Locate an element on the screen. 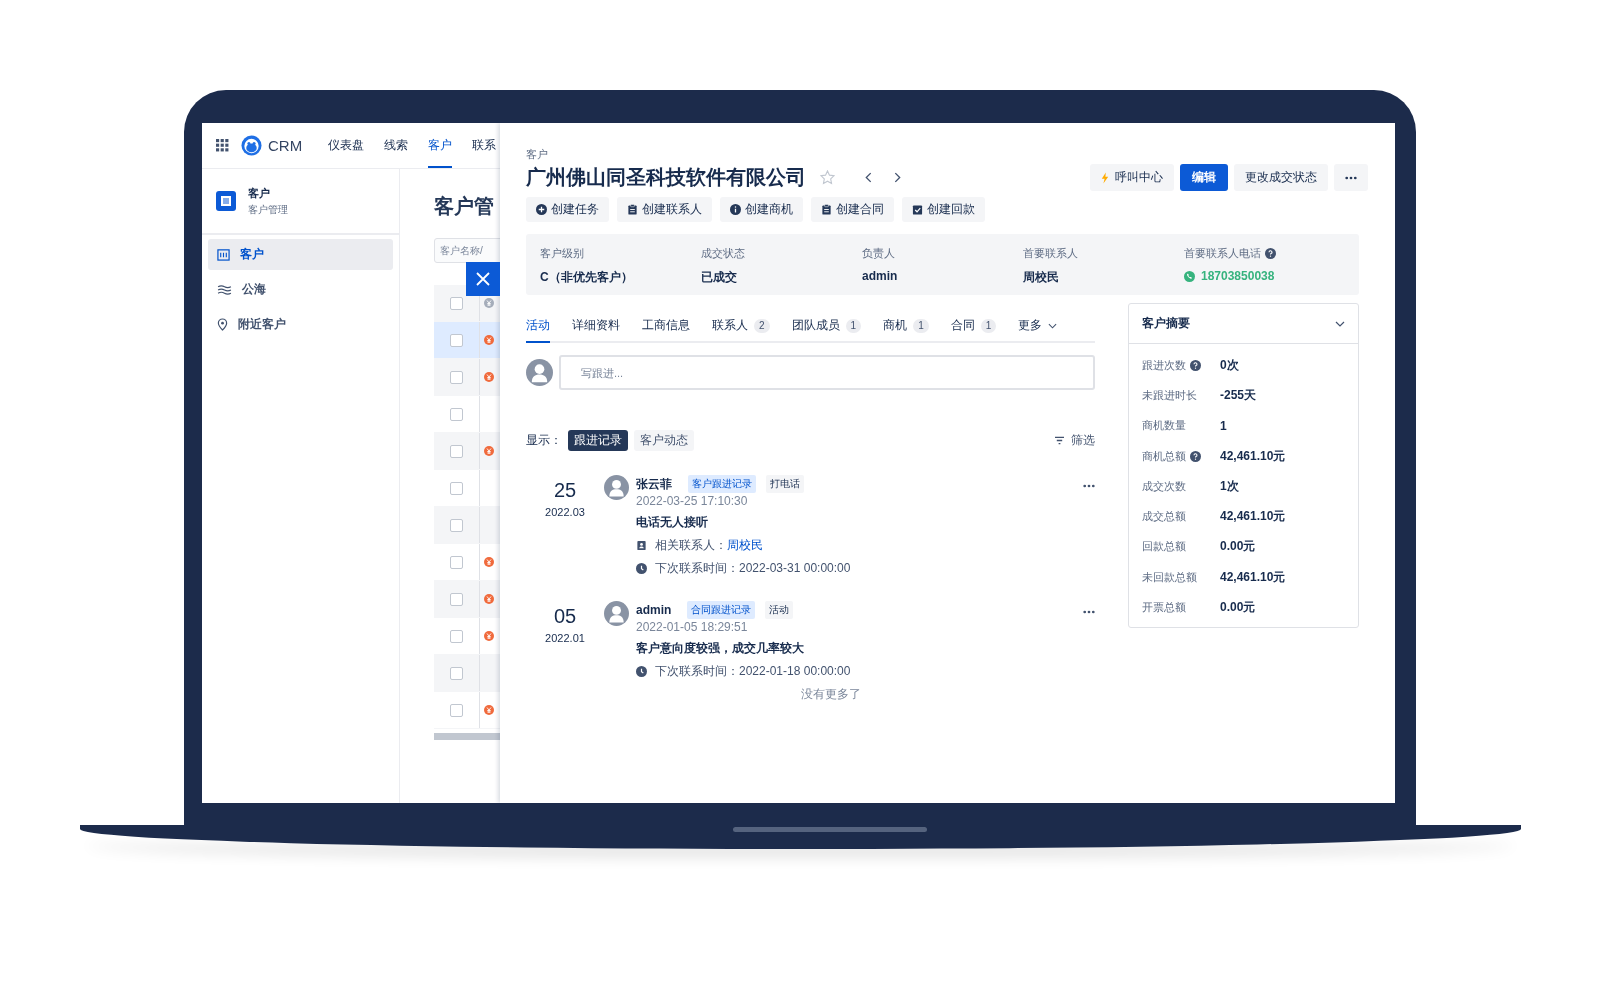 This screenshot has width=1600, height=1003. field-value: 已成交 is located at coordinates (719, 277).